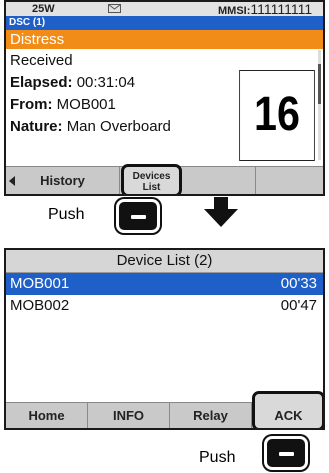 This screenshot has width=329, height=473. I want to click on device-time: 00'33, so click(298, 283).